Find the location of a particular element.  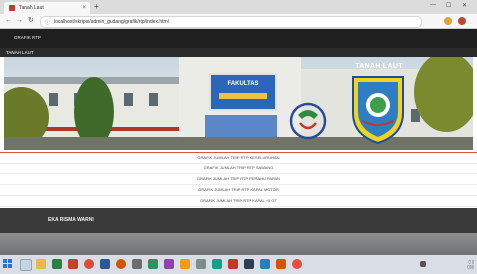

close-window-button: ✕ is located at coordinates (464, 5).